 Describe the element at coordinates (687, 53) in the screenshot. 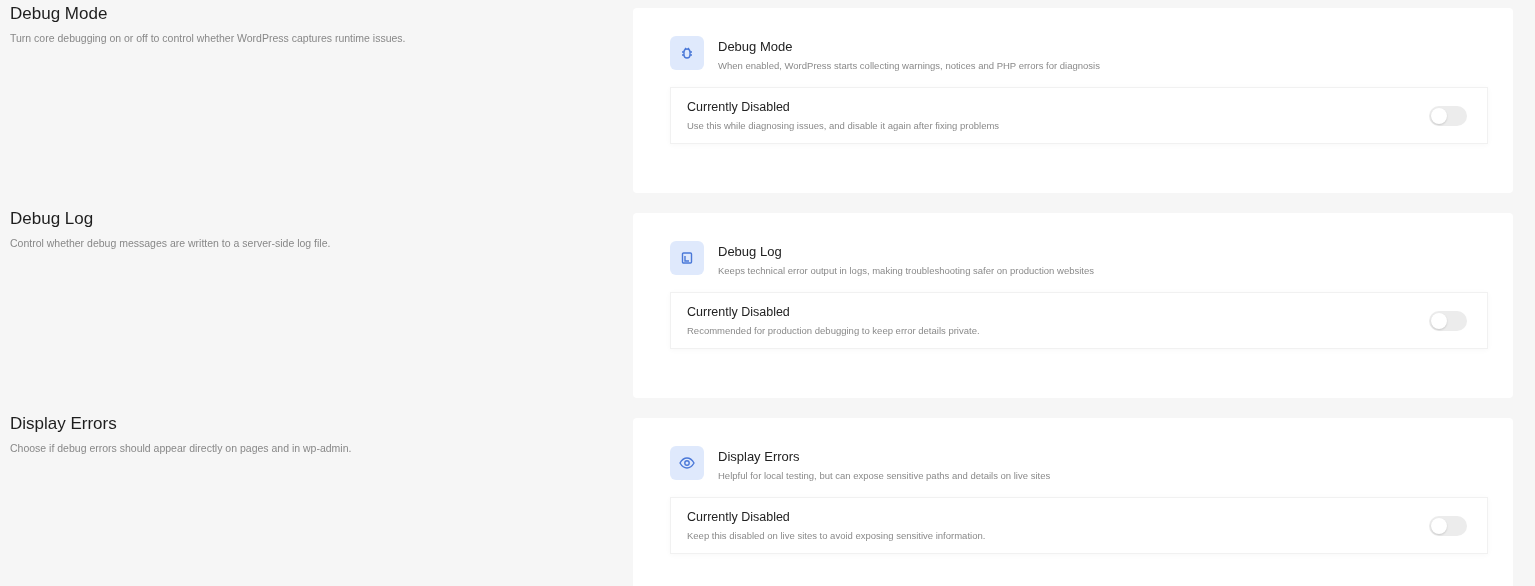

I see `bug-icon` at that location.